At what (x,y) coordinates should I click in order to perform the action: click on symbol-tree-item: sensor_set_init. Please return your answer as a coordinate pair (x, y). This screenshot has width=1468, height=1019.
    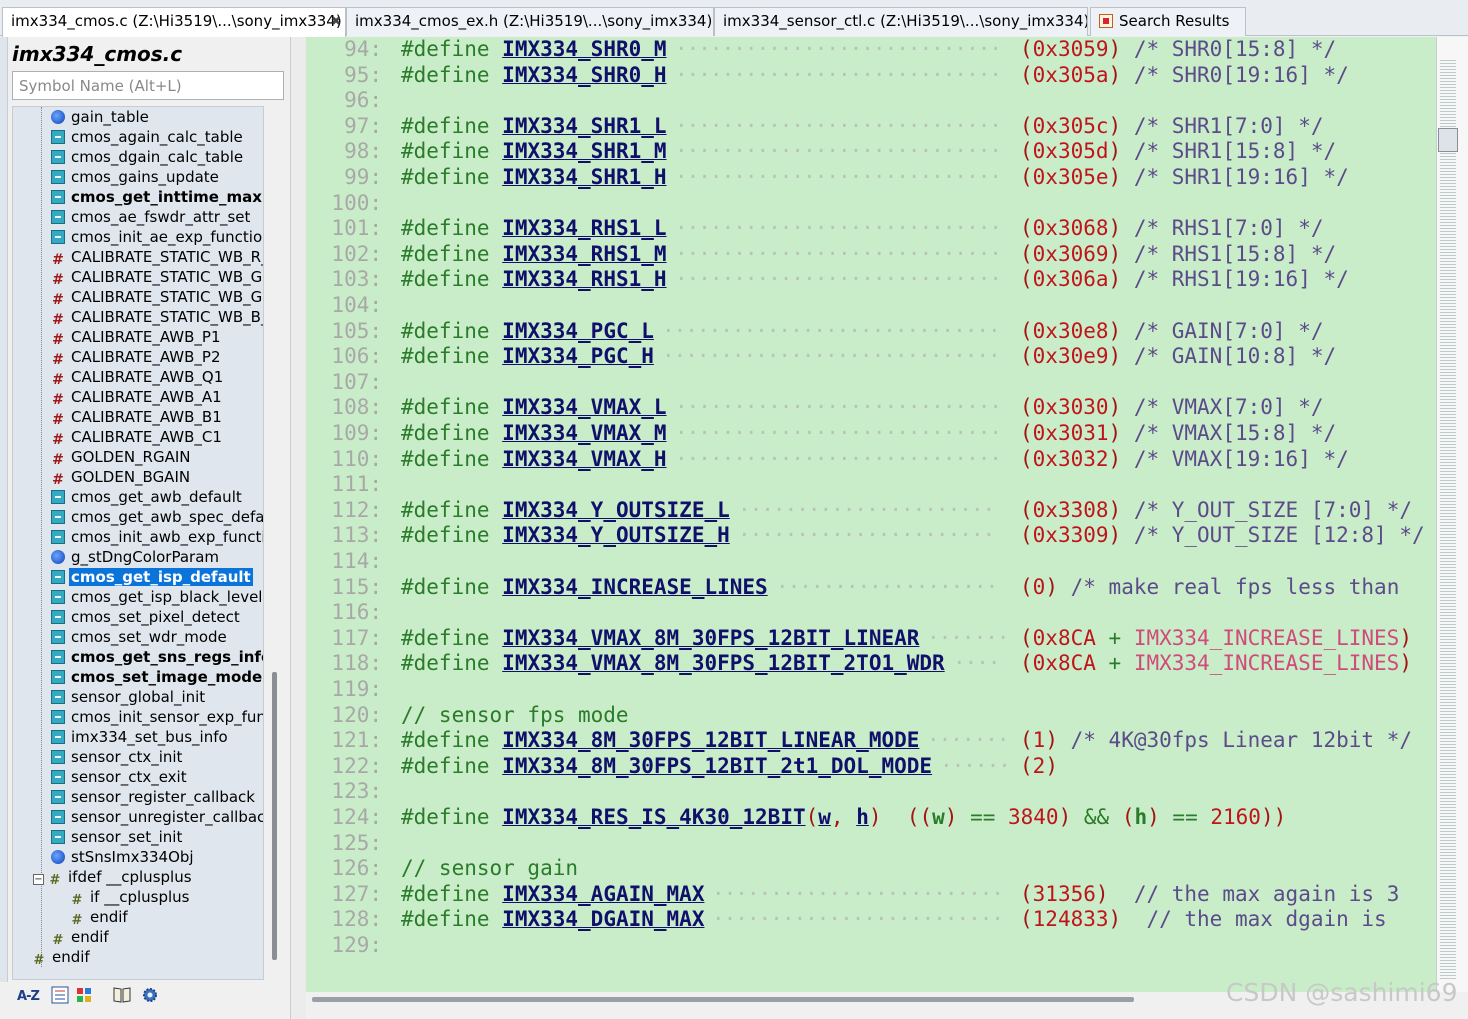
    Looking at the image, I should click on (116, 837).